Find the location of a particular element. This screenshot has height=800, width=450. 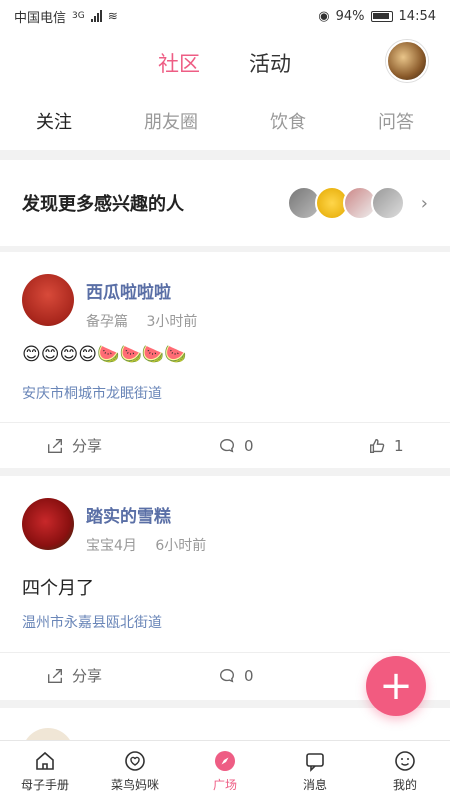

subtab-follow: 关注 is located at coordinates (54, 121).